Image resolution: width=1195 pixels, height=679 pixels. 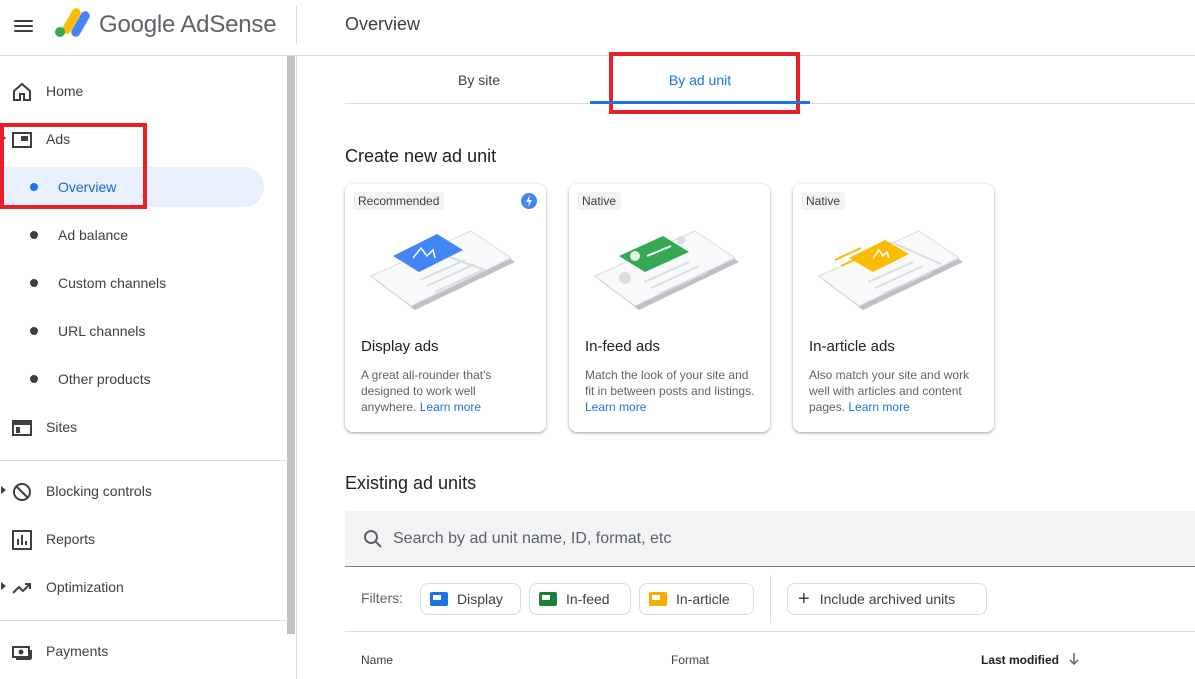 I want to click on in-feed-format-icon, so click(x=548, y=599).